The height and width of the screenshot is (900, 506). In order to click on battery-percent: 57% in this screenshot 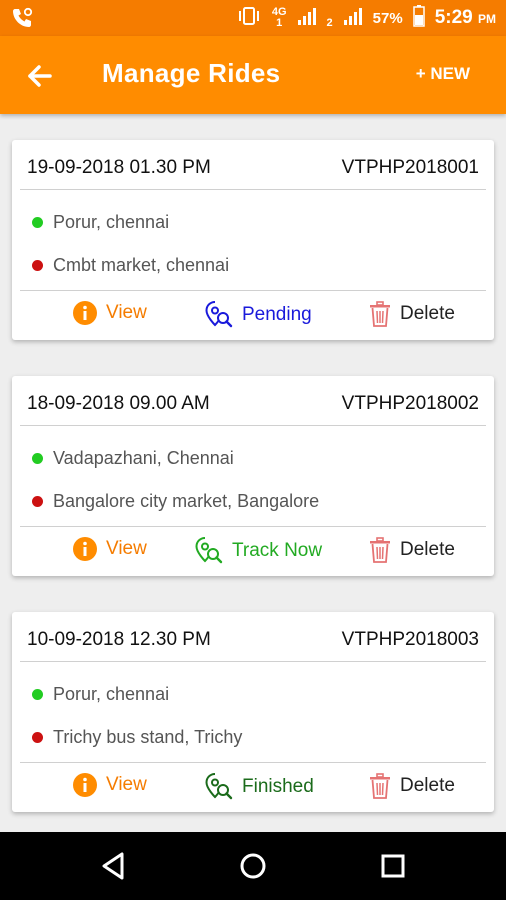, I will do `click(387, 18)`.